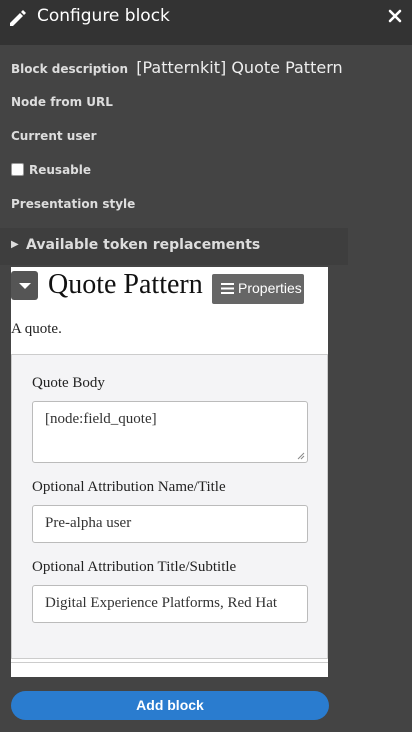  I want to click on attribution-subtitle-value: Digital Experience Platforms, Red Hat, so click(161, 603).